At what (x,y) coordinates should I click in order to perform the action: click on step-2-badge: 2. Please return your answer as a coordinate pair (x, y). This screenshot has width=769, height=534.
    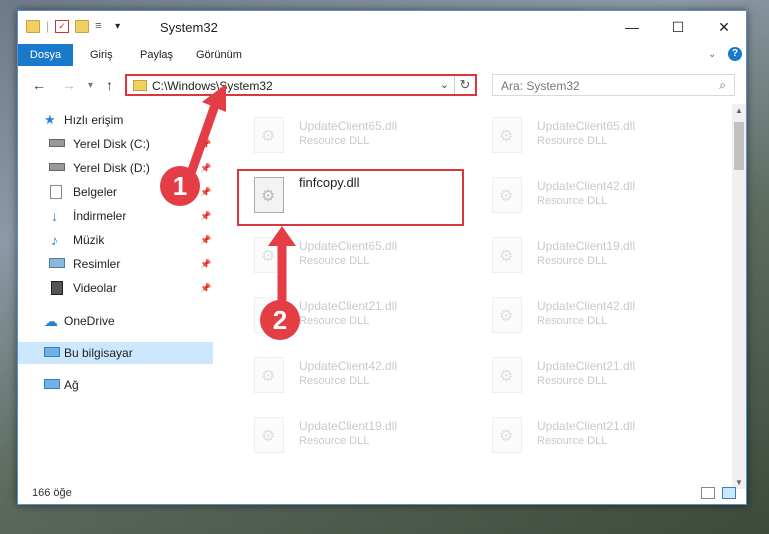
    Looking at the image, I should click on (280, 320).